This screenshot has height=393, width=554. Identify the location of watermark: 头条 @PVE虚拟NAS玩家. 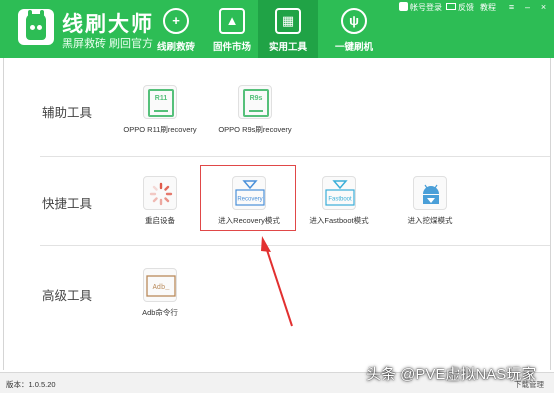
(451, 374).